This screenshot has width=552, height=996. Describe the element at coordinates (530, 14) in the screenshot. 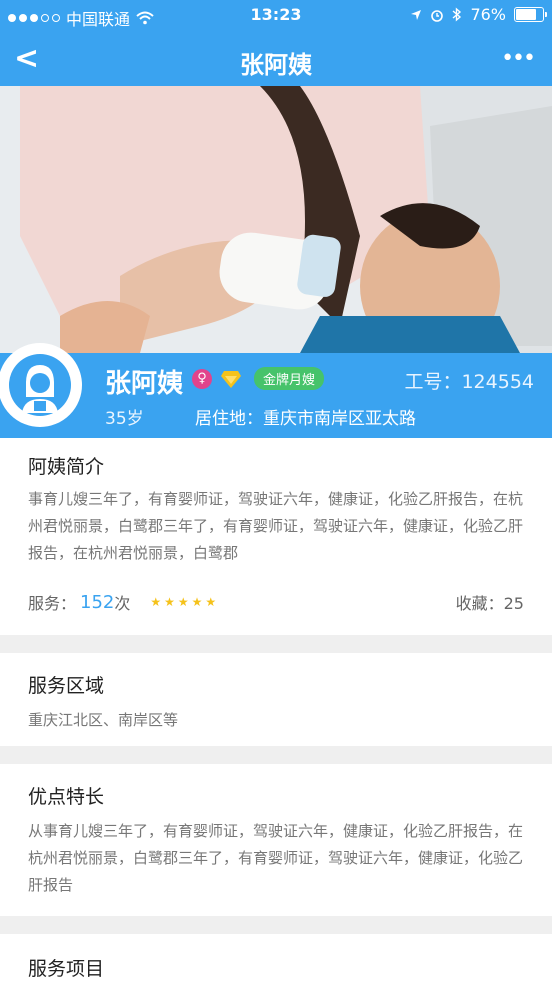

I see `battery-icon` at that location.